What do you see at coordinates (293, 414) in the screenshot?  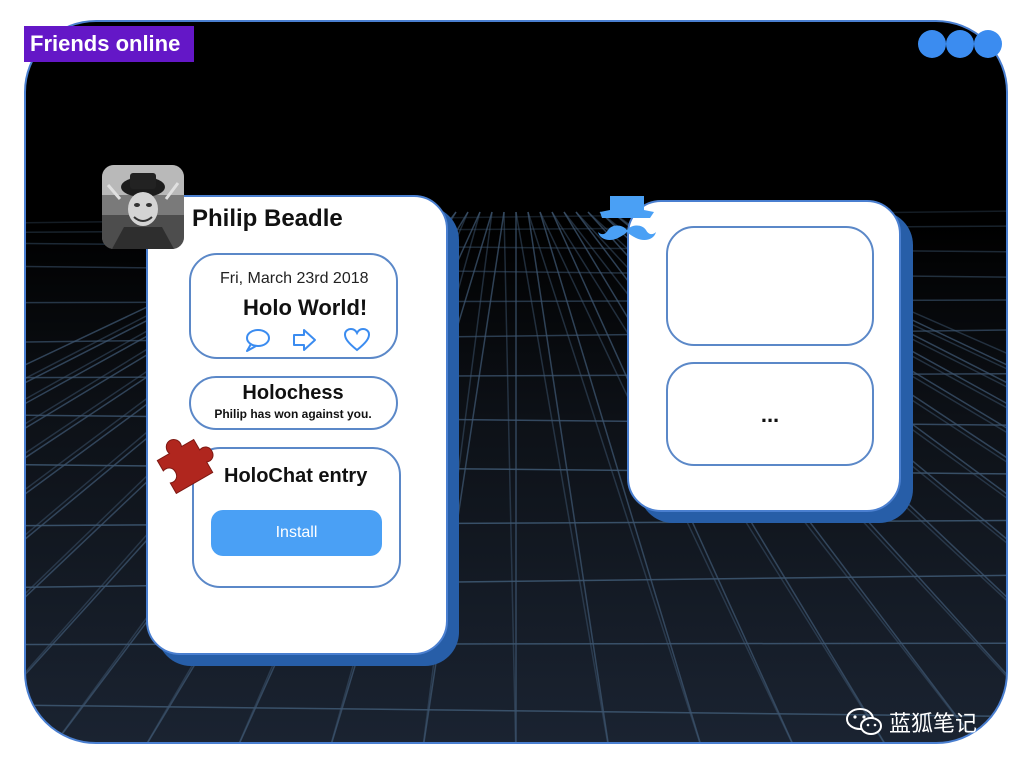 I see `game-notice-message: Philip has won against you.` at bounding box center [293, 414].